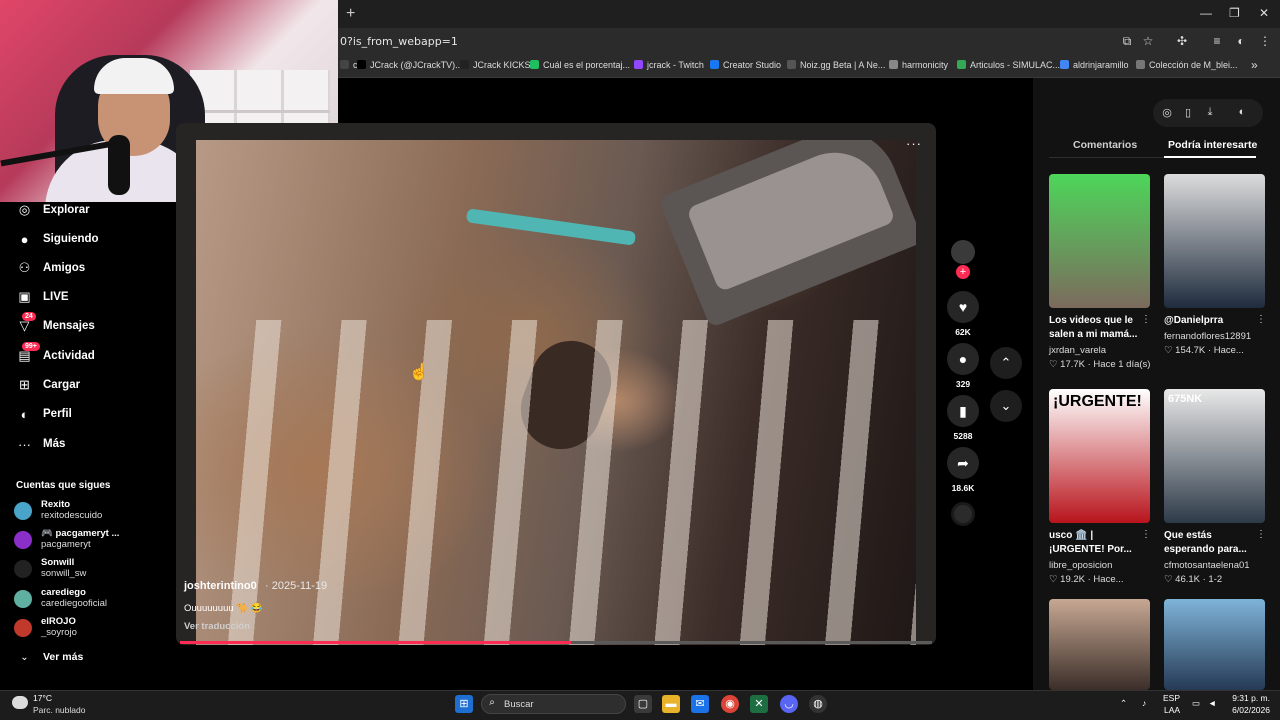  I want to click on clock-time: 9:31 p. m., so click(1250, 698).